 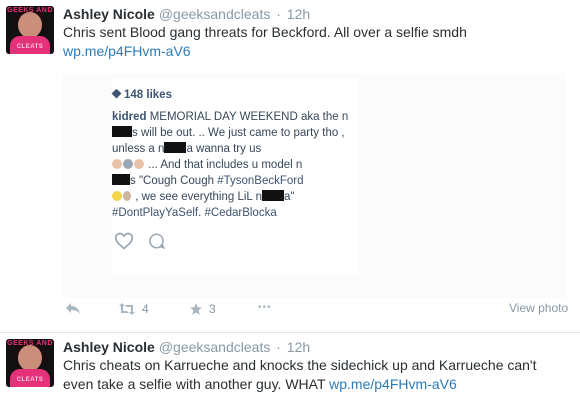 I want to click on caption-text: ... And that includes u model n, so click(x=224, y=165).